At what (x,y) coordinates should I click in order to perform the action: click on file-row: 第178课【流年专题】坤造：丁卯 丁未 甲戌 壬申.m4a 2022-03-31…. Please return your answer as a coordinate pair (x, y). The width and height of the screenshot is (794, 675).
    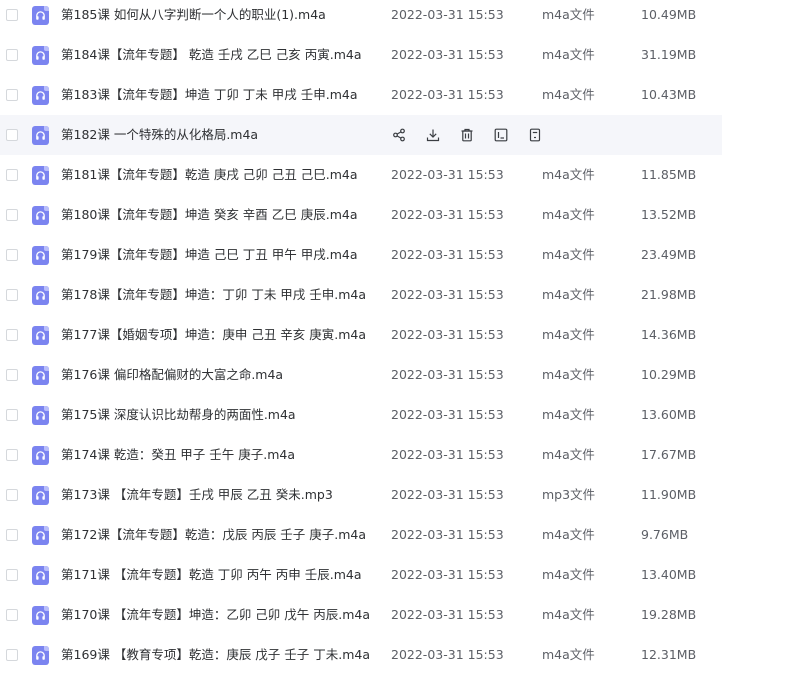
    Looking at the image, I should click on (361, 295).